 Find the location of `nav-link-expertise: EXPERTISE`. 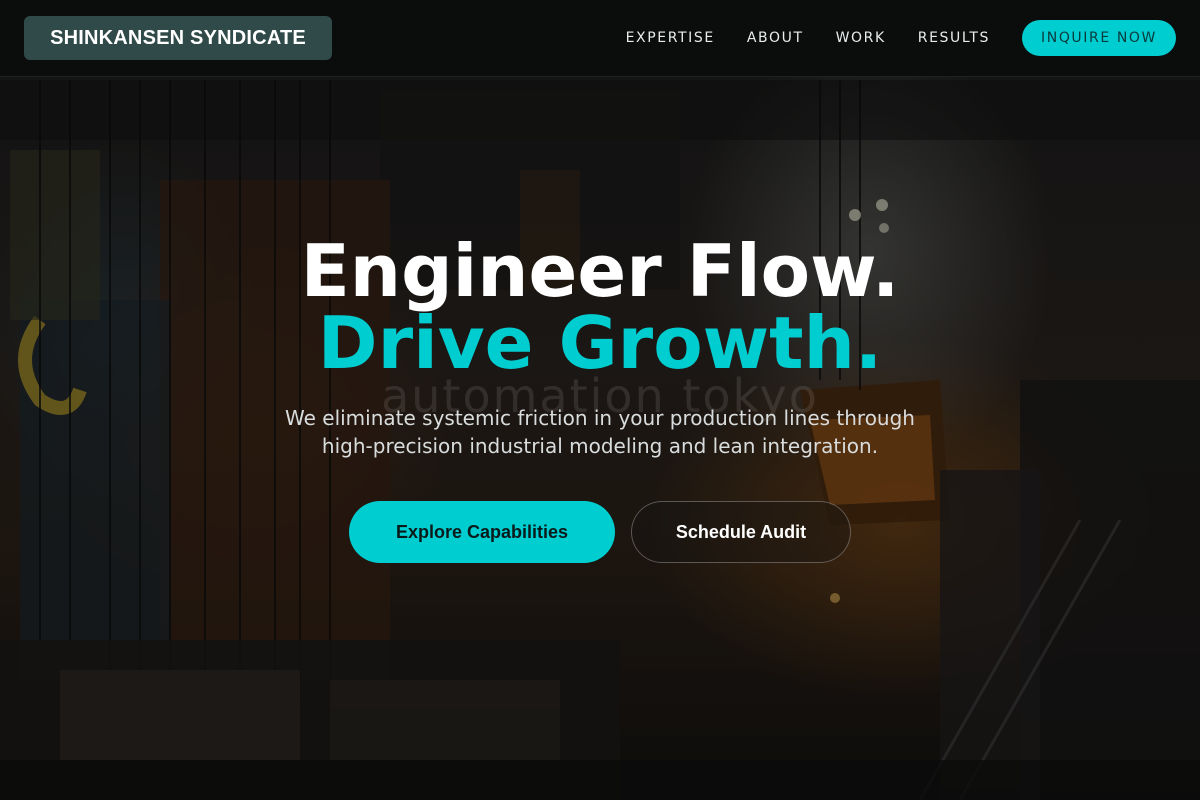

nav-link-expertise: EXPERTISE is located at coordinates (670, 38).